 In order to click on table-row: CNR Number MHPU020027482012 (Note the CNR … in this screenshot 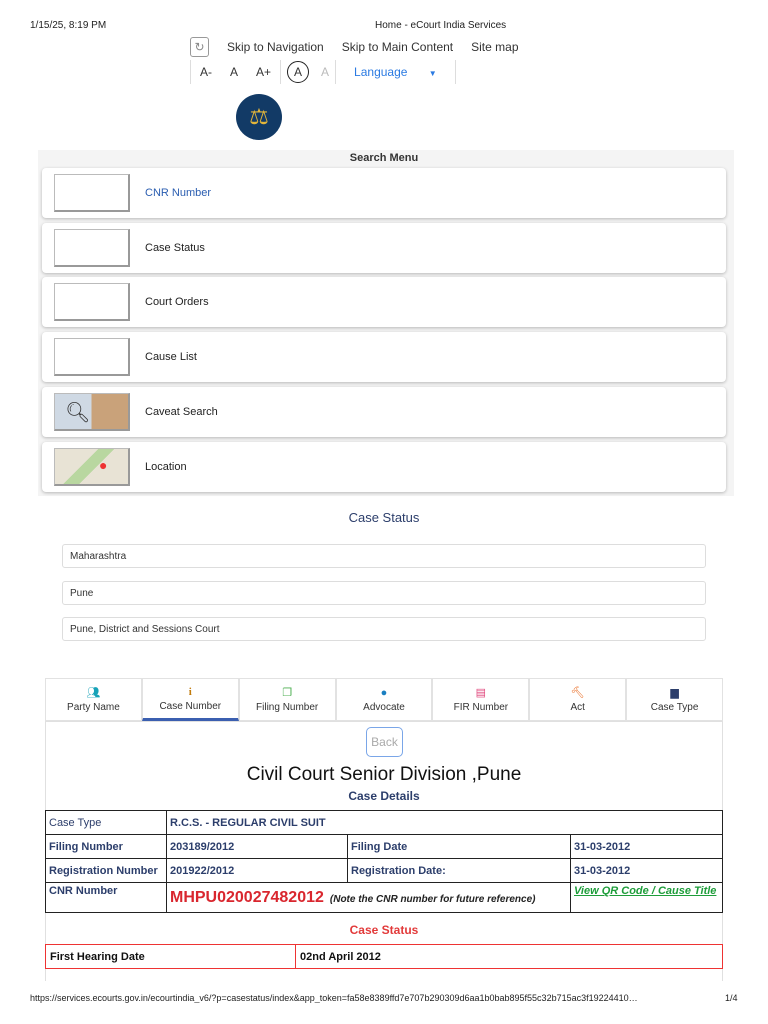, I will do `click(384, 897)`.